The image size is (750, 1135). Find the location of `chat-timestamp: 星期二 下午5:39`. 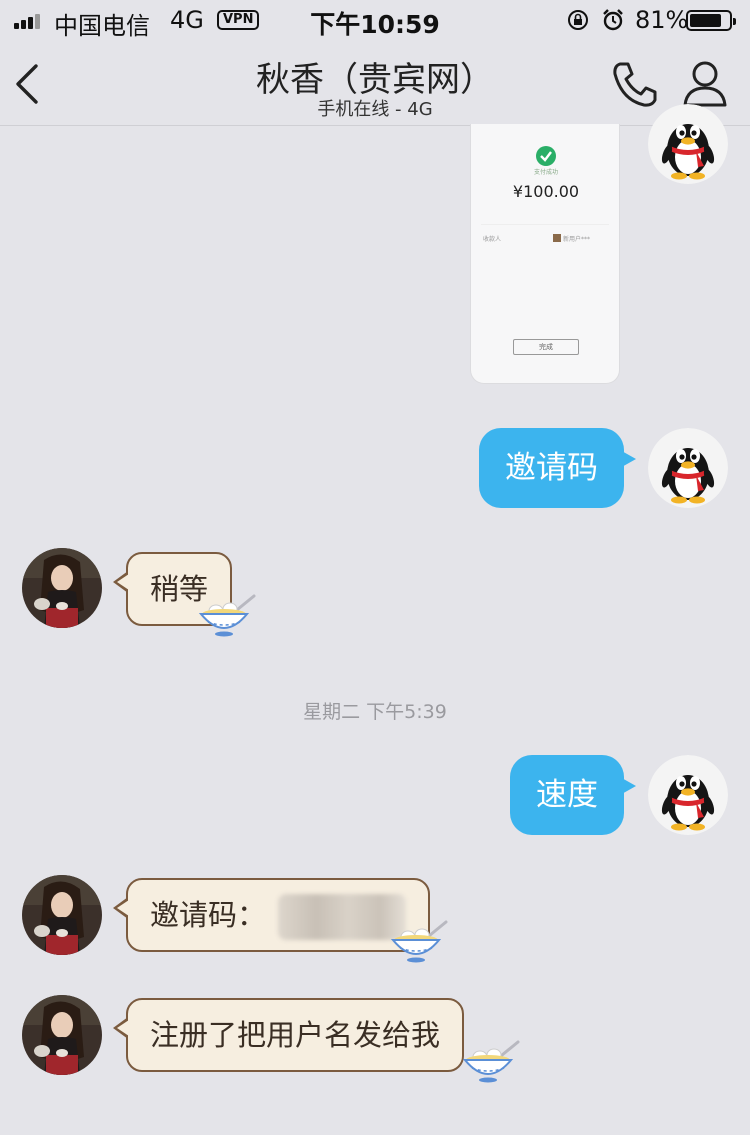

chat-timestamp: 星期二 下午5:39 is located at coordinates (375, 712).